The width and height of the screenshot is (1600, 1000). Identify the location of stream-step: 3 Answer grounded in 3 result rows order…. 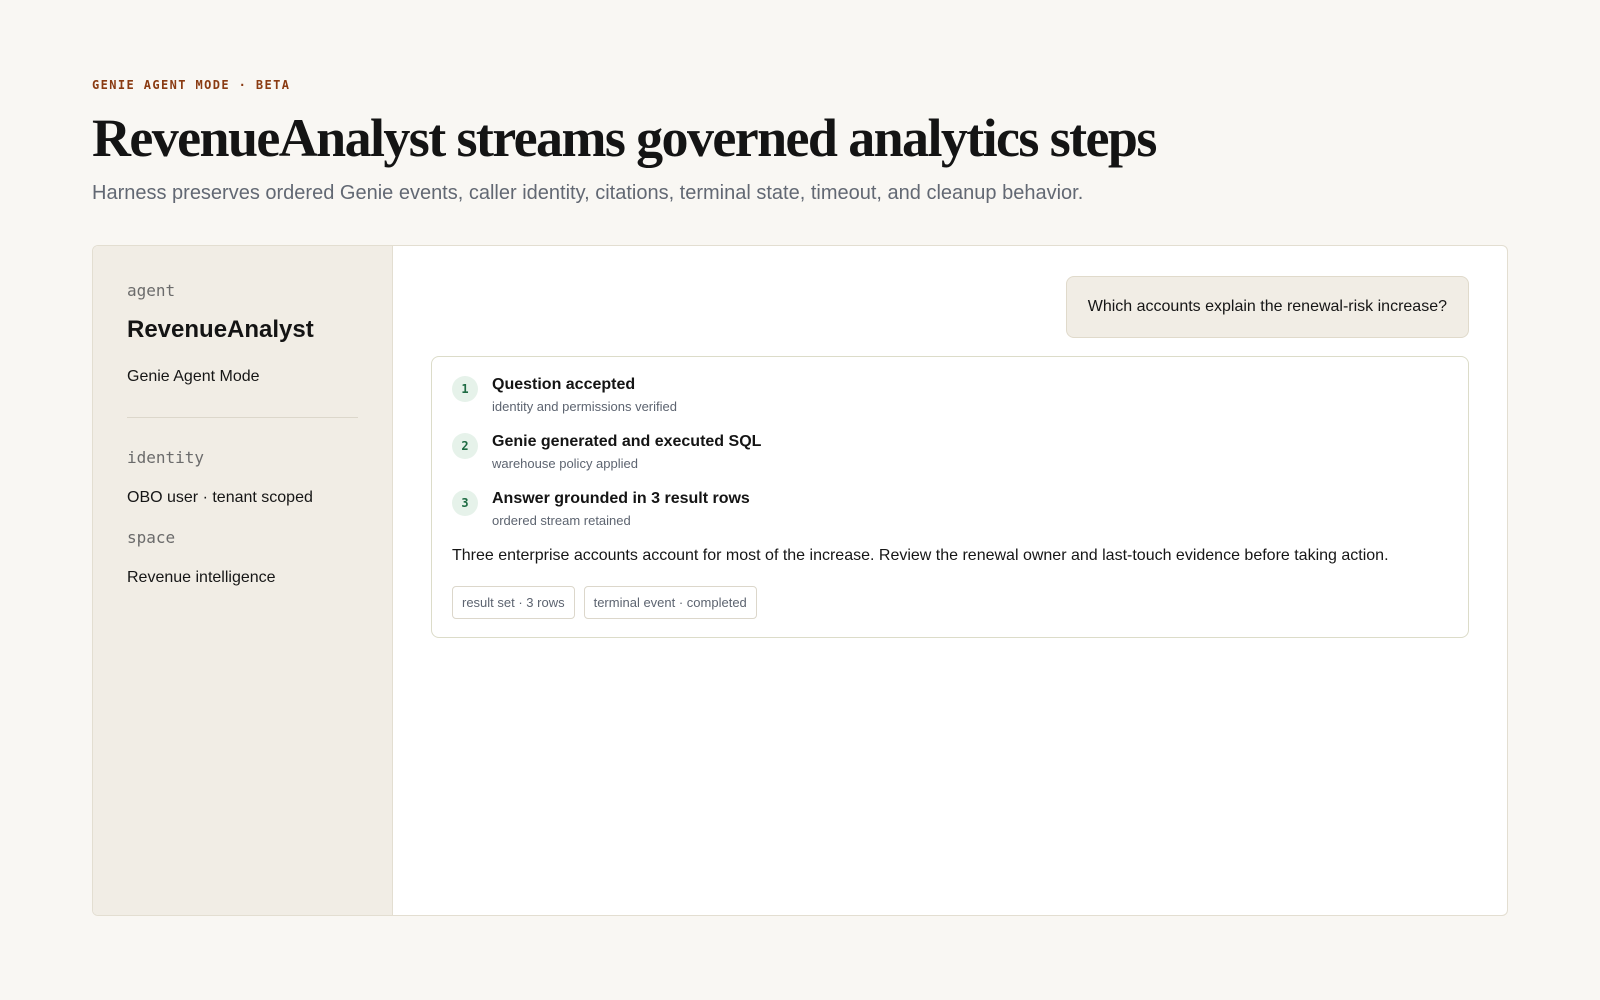
(950, 509).